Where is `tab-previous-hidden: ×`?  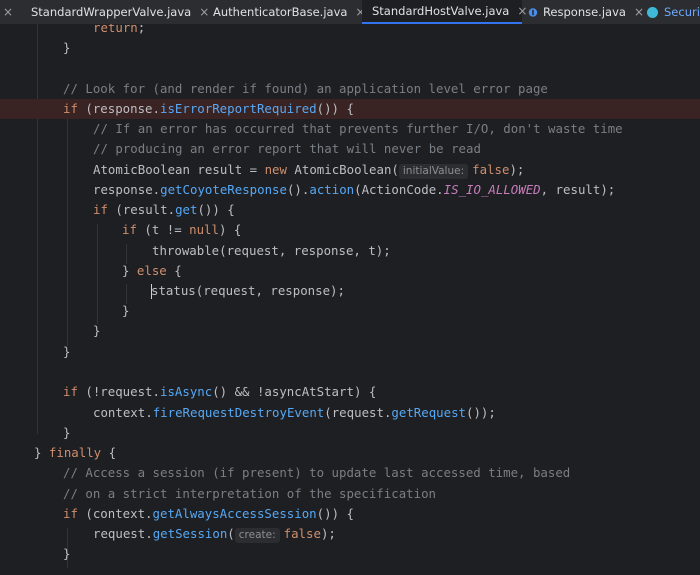 tab-previous-hidden: × is located at coordinates (11, 12).